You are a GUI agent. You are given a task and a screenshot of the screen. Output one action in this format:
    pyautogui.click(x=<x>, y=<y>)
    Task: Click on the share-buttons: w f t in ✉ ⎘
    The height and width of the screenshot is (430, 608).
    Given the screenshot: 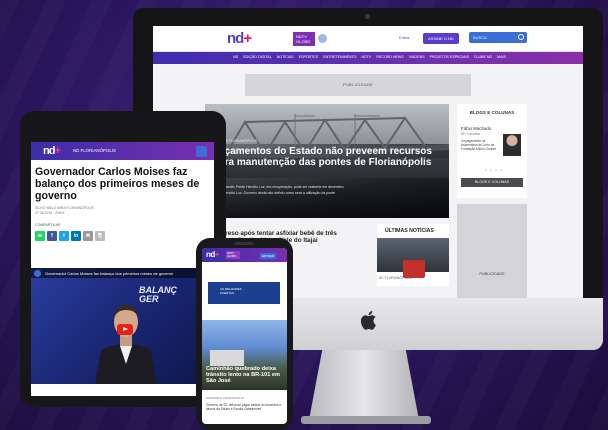 What is the action you would take?
    pyautogui.click(x=70, y=236)
    